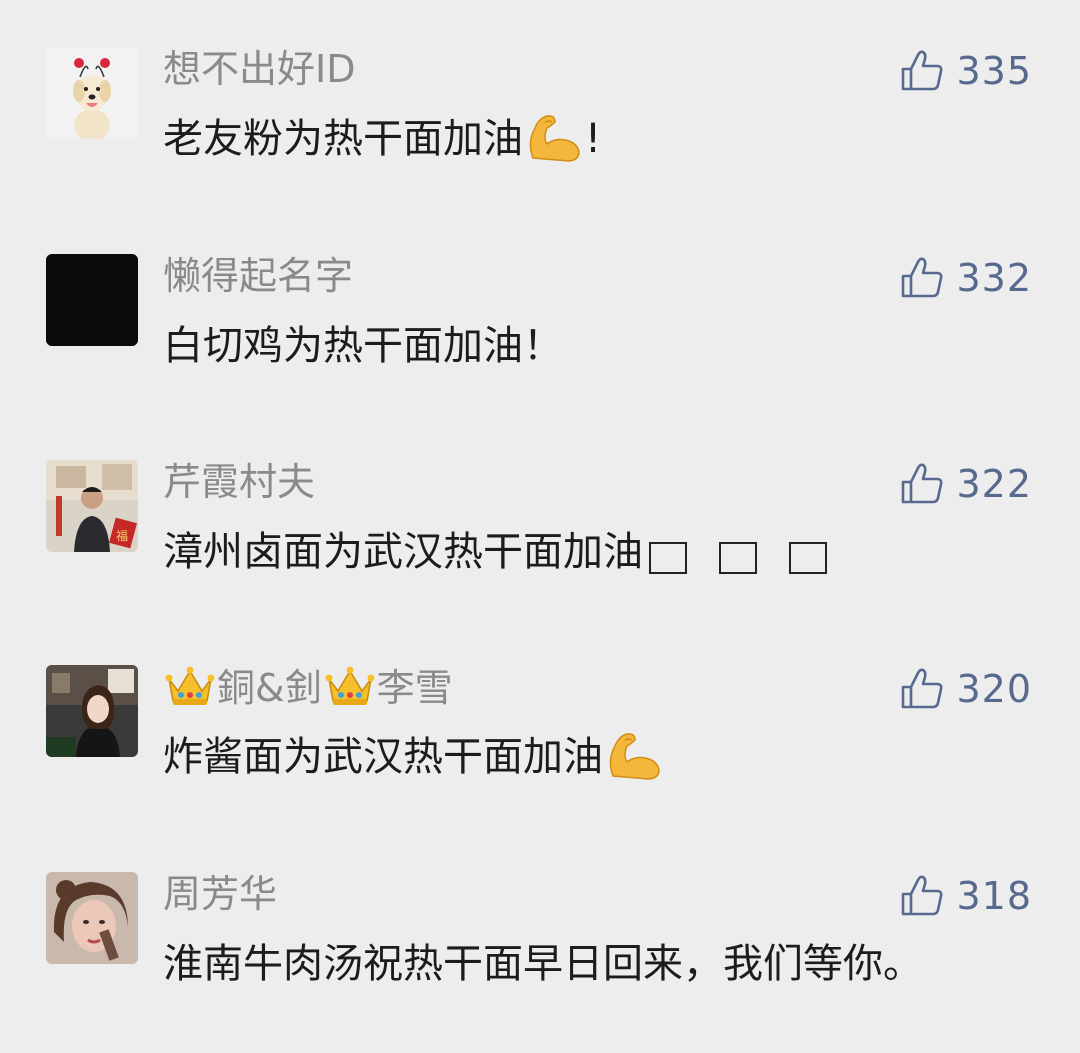 The image size is (1080, 1053). I want to click on username: 想不出好ID, so click(259, 69).